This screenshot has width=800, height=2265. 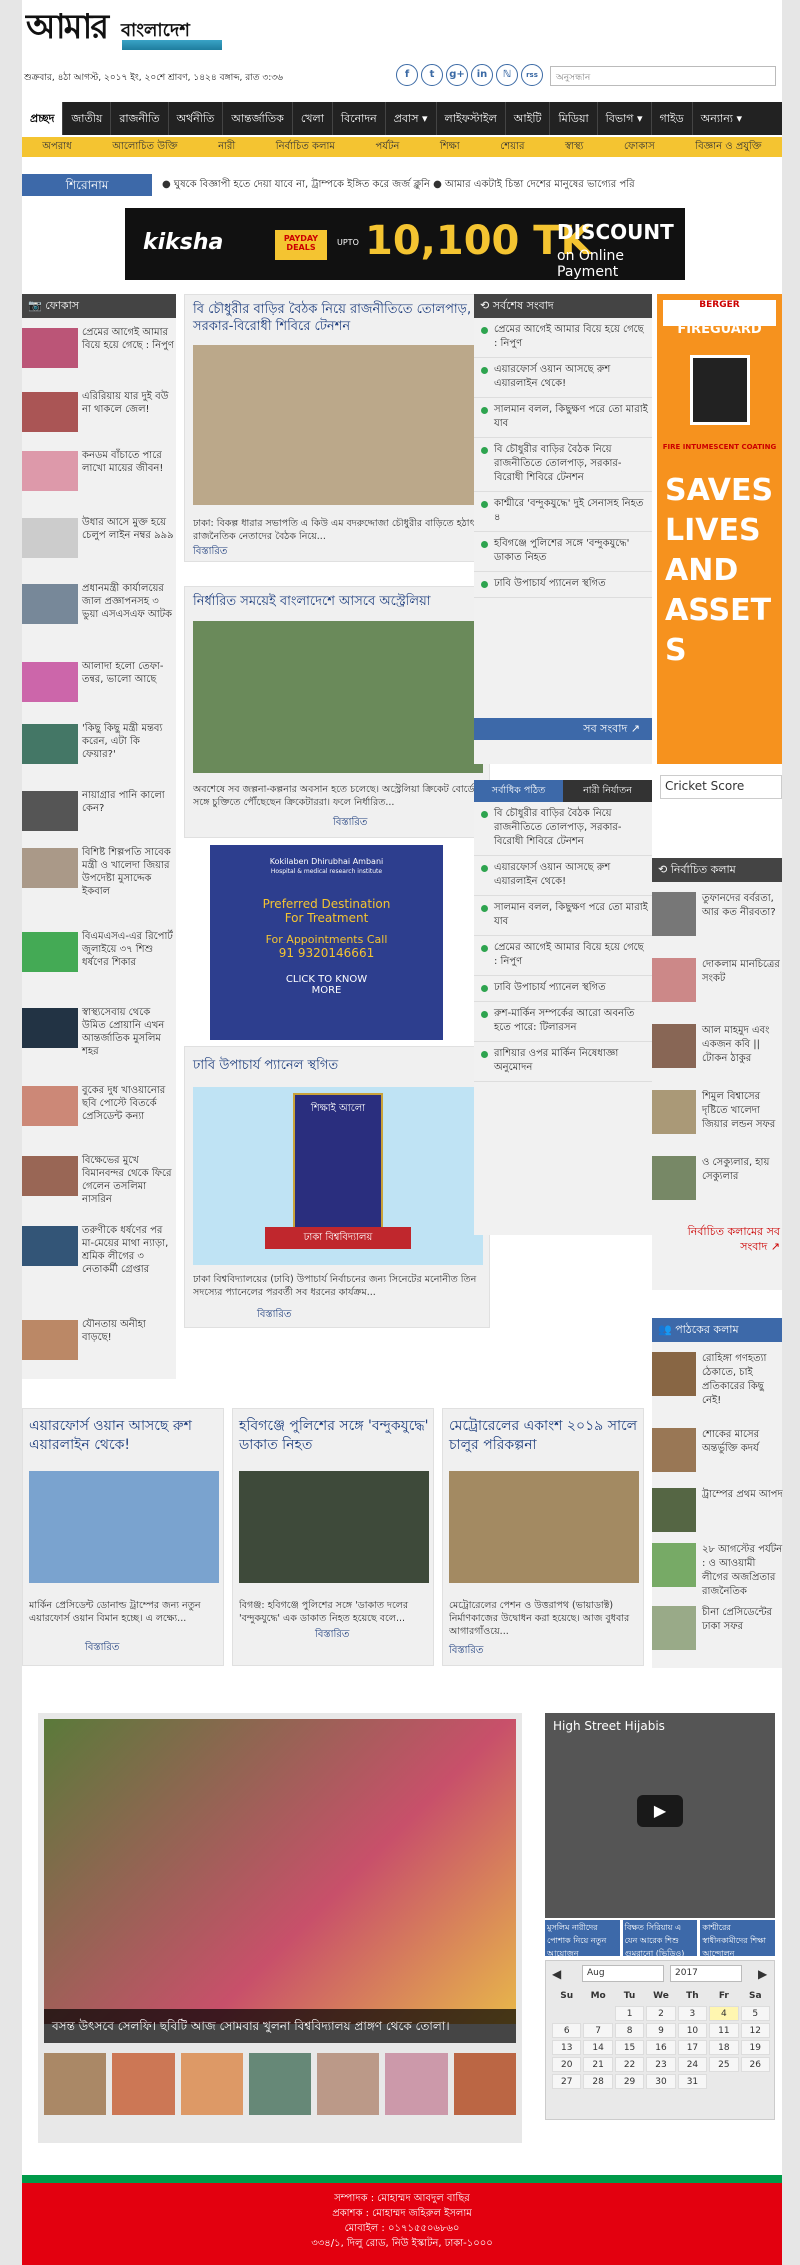 I want to click on calendar-day: 14, so click(x=598, y=2047).